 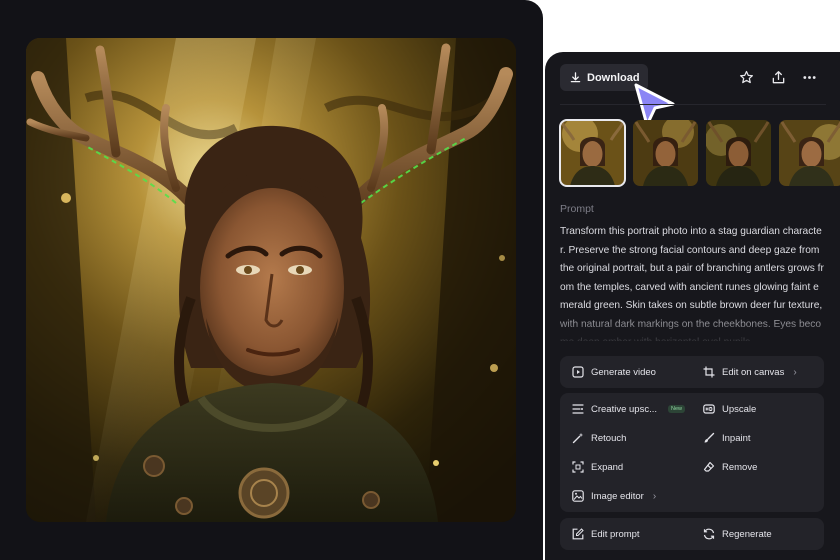 I want to click on share-button, so click(x=778, y=77).